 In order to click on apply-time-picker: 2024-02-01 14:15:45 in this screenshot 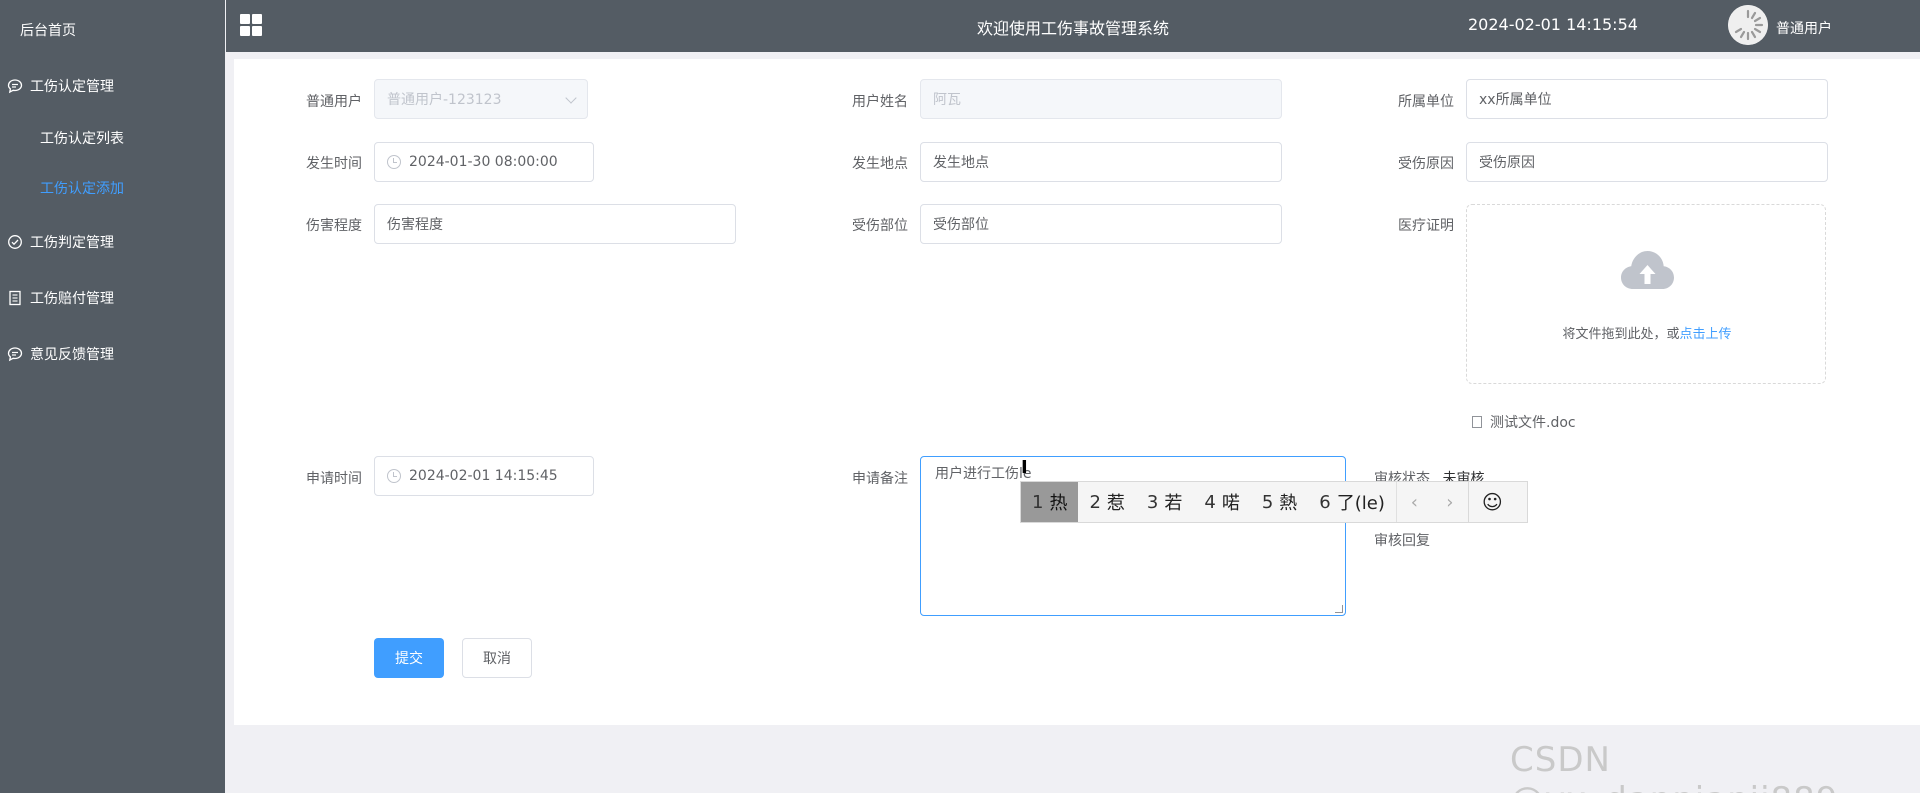, I will do `click(484, 476)`.